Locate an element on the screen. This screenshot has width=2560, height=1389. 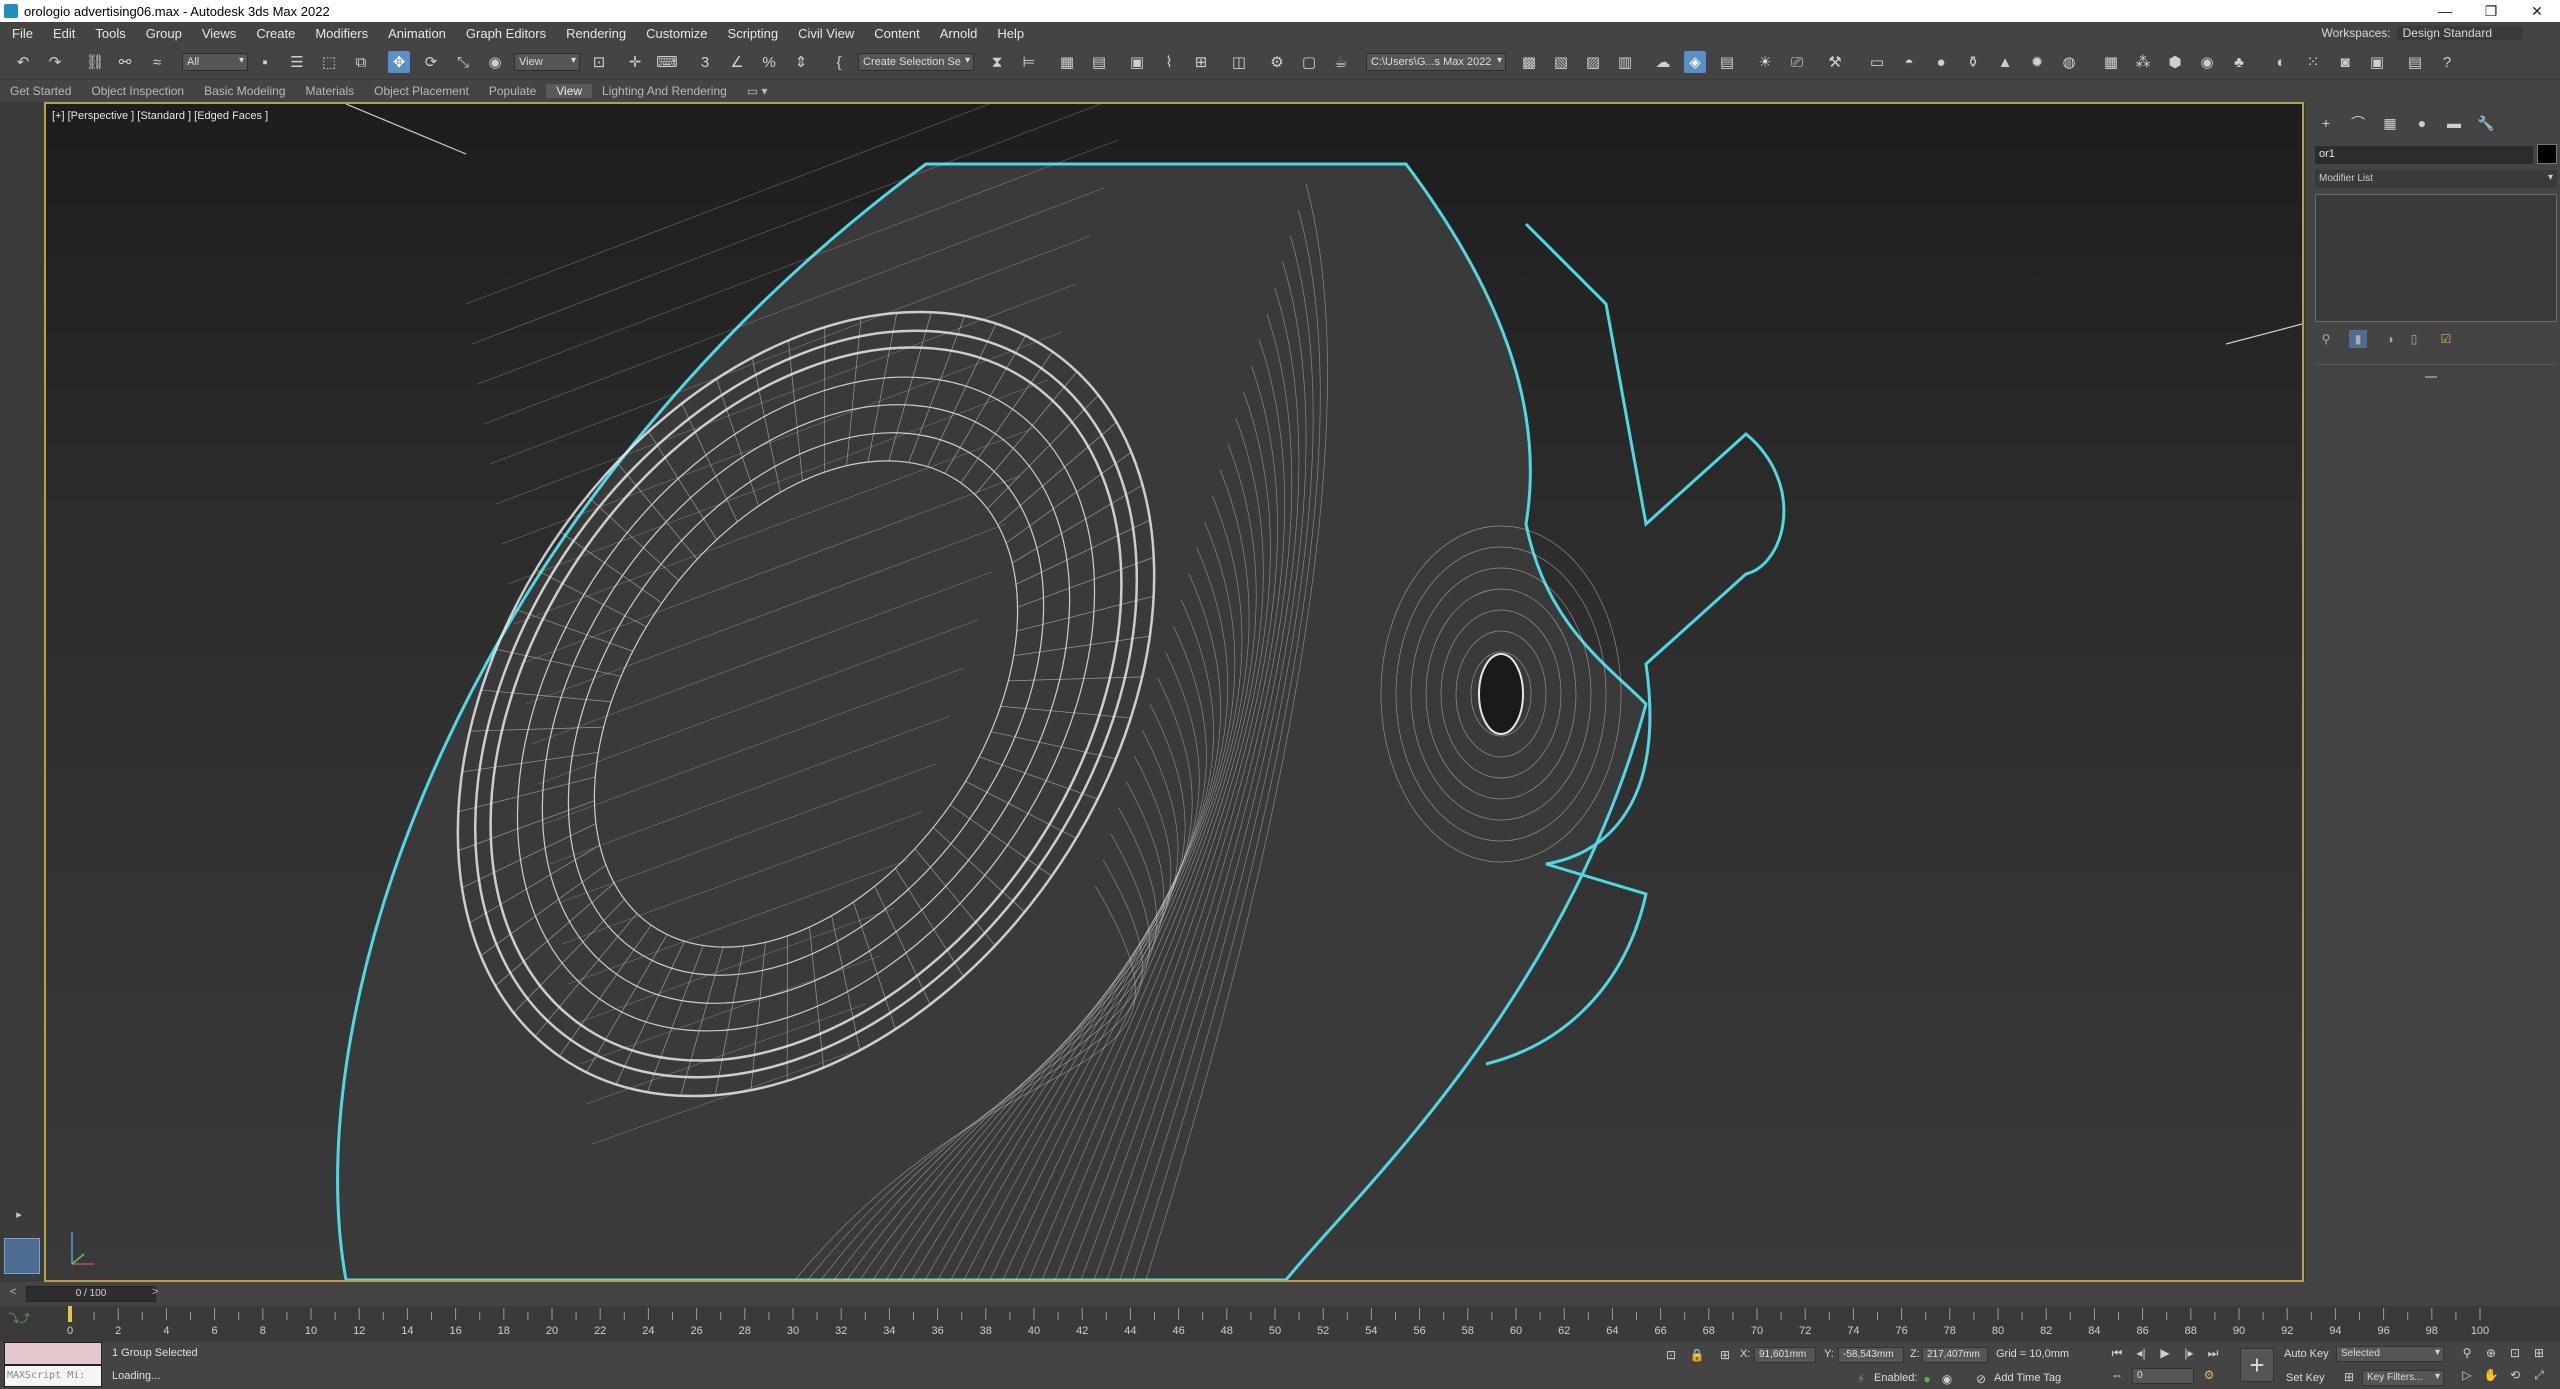
create-panel-icon: + is located at coordinates (2326, 123).